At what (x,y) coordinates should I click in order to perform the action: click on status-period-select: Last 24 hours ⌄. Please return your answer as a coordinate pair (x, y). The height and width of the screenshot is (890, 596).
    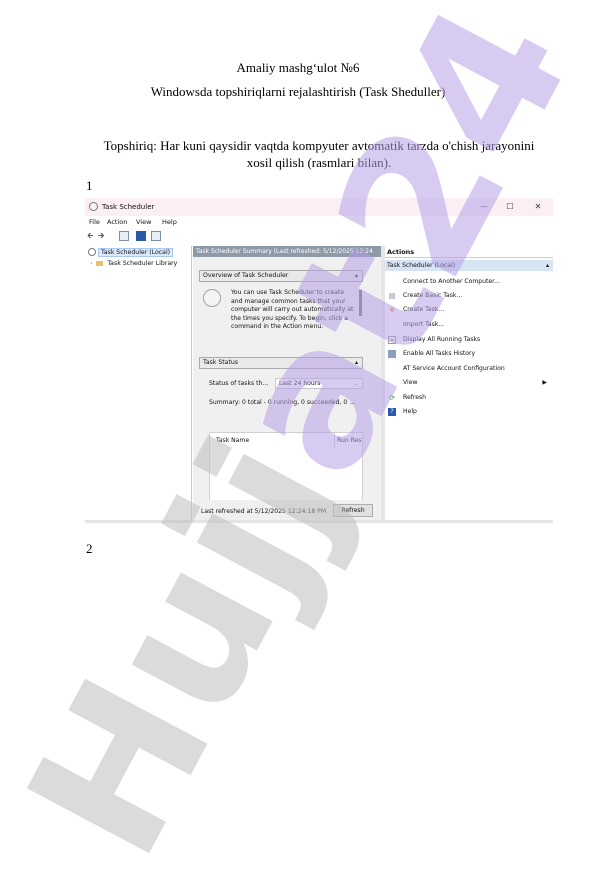
    Looking at the image, I should click on (319, 383).